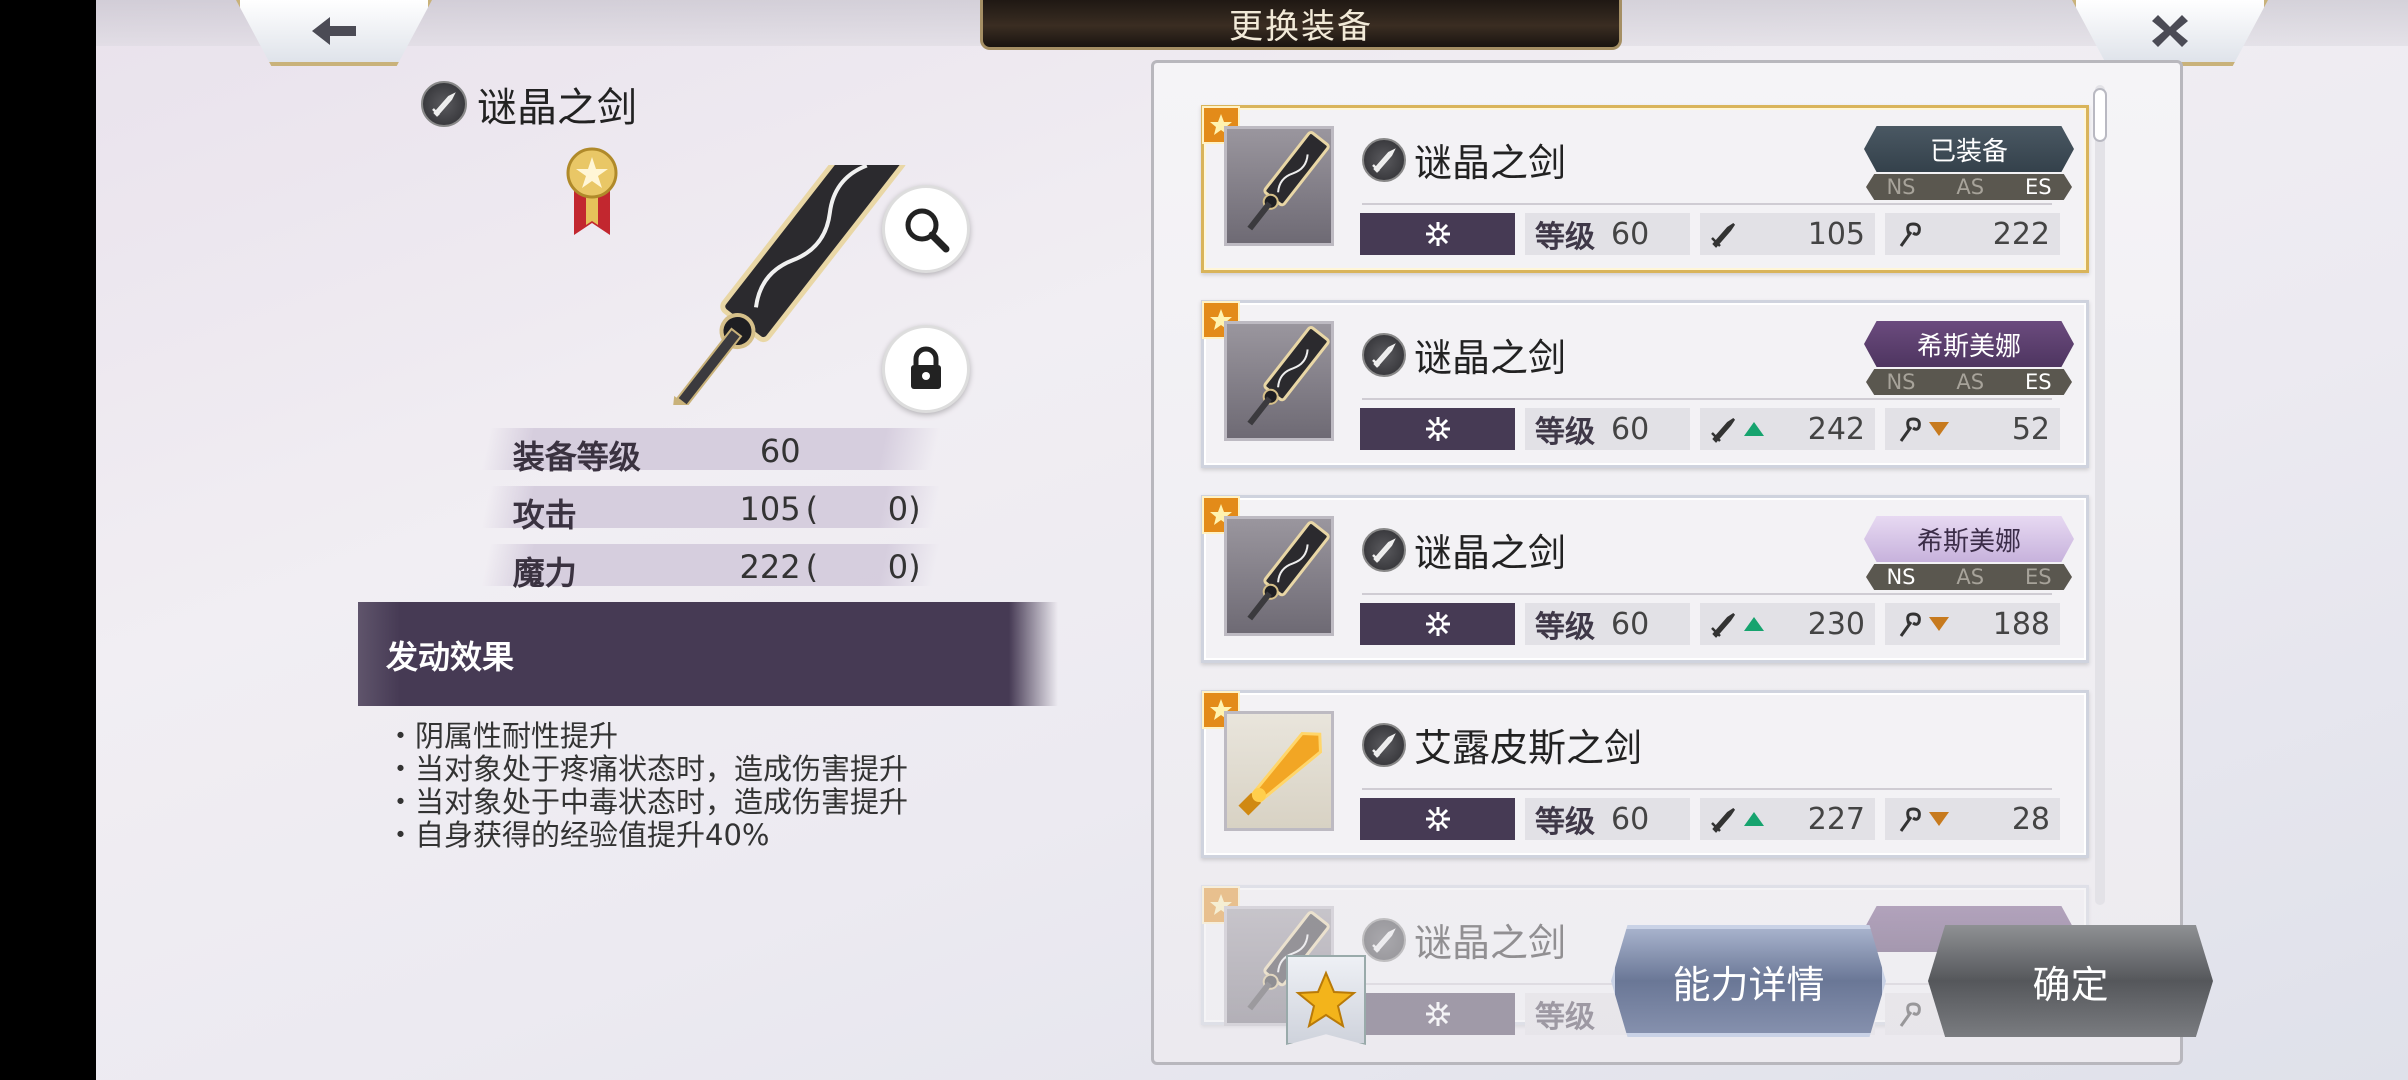  I want to click on stat-row: 装备等级 60, so click(711, 452).